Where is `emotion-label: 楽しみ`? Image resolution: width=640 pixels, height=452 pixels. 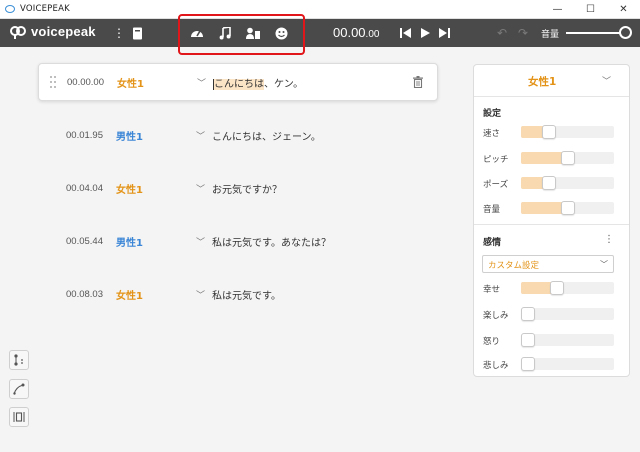 emotion-label: 楽しみ is located at coordinates (496, 316).